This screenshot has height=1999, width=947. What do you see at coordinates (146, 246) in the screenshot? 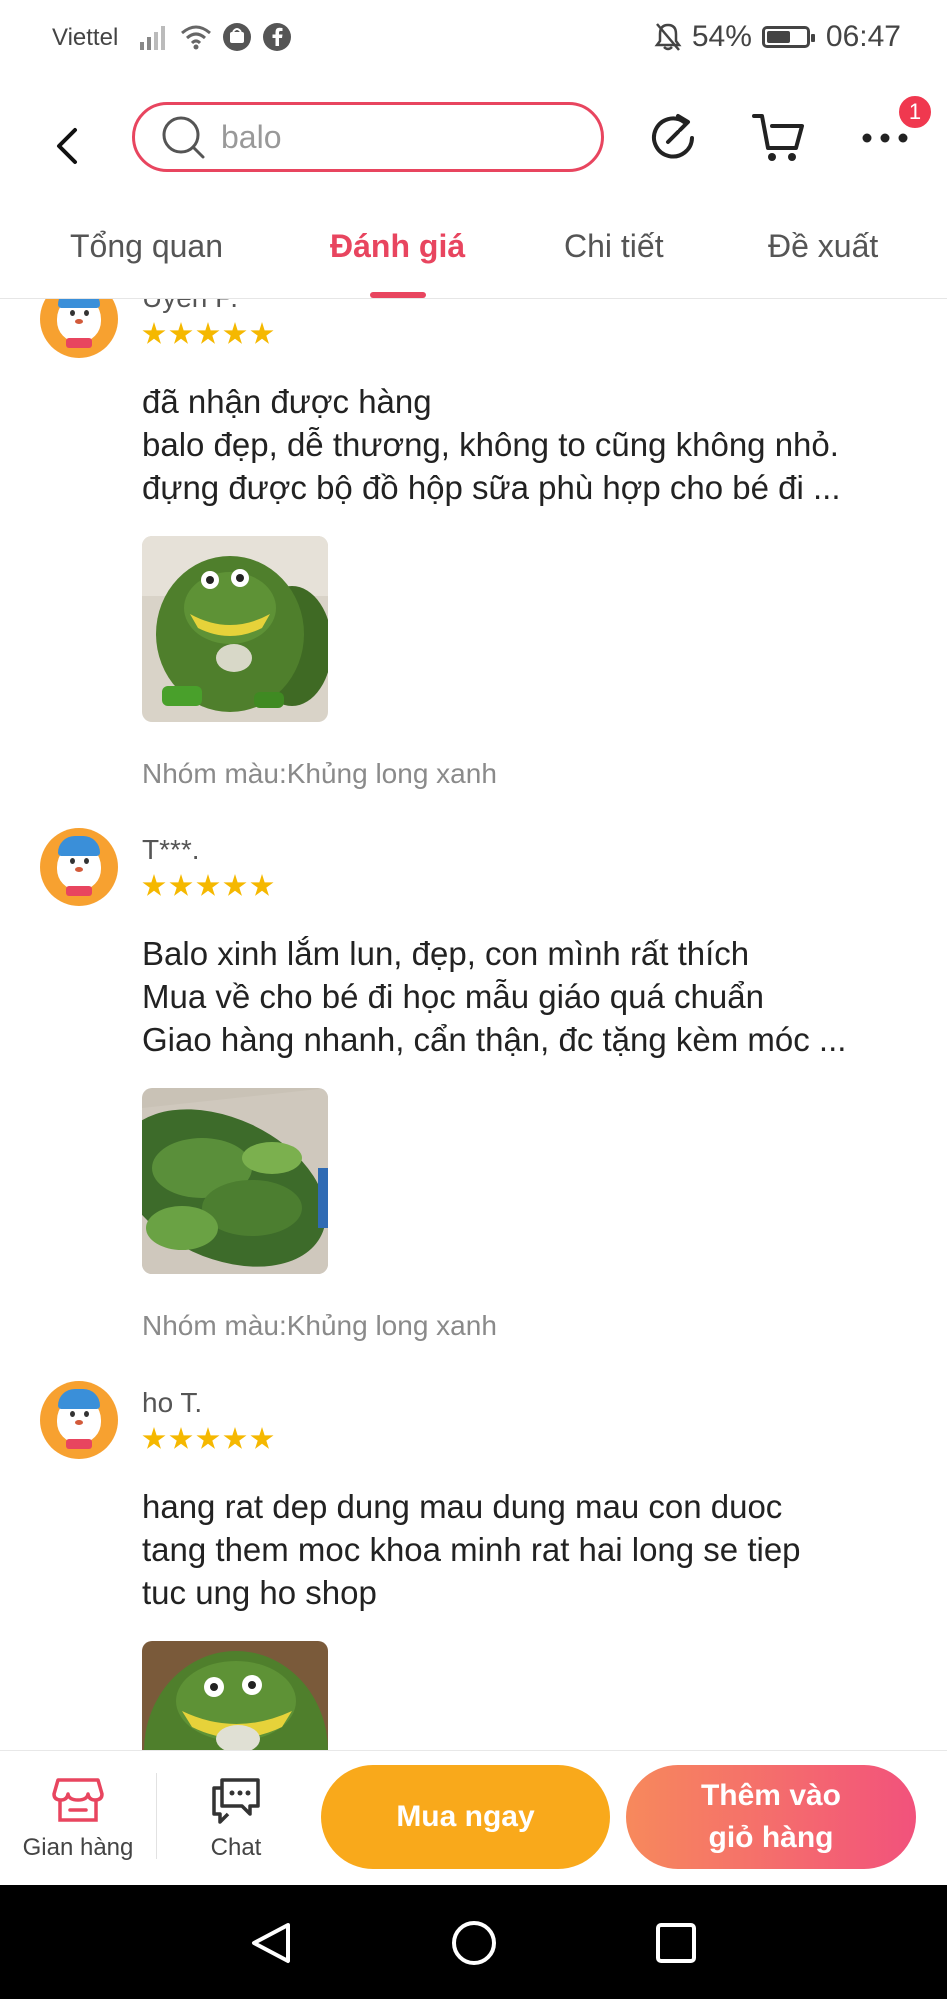
I see `tab-overview: Tổng quan` at bounding box center [146, 246].